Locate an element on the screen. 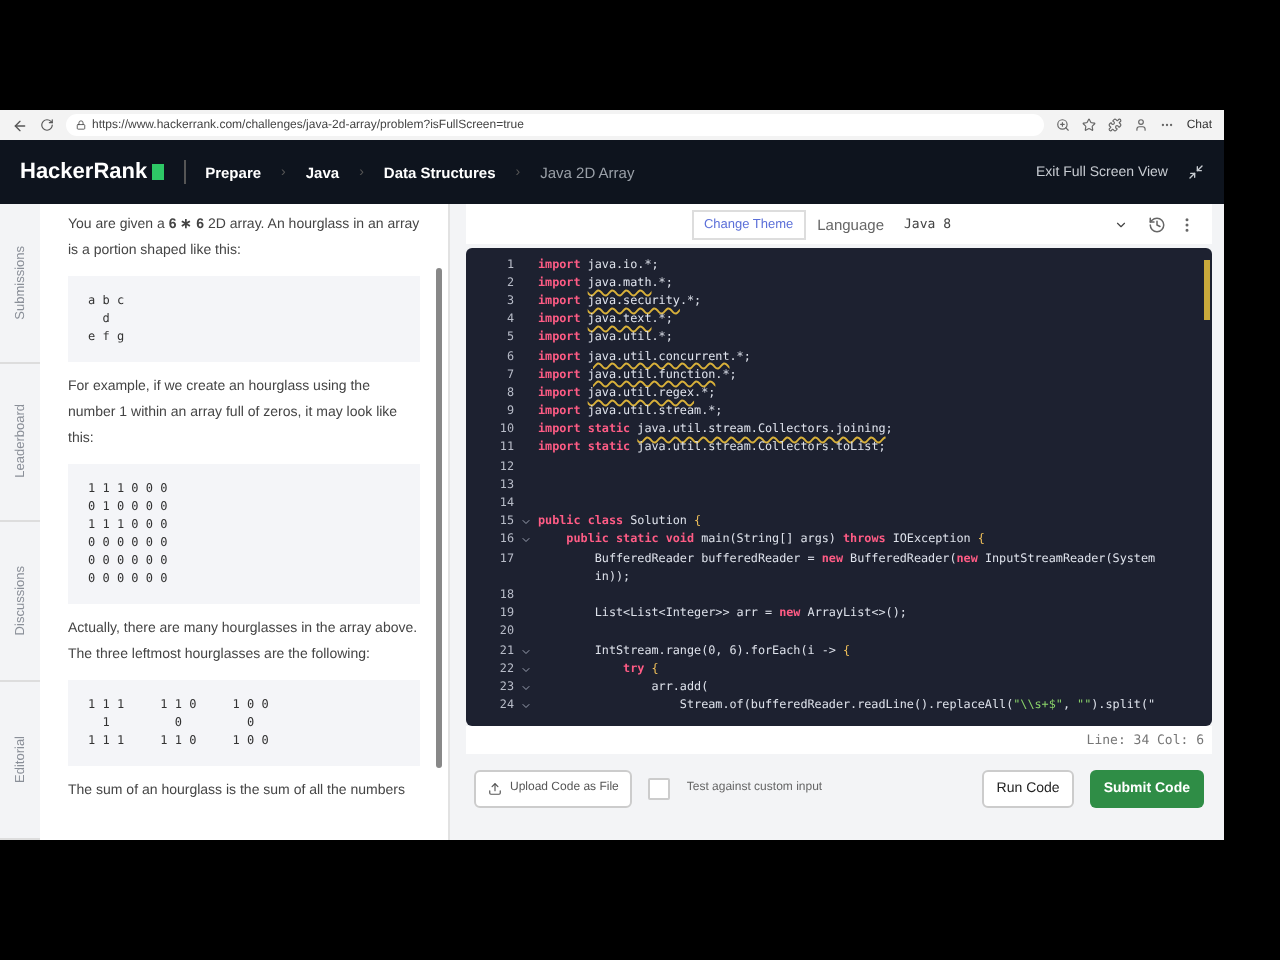  scroll-marker is located at coordinates (1207, 290).